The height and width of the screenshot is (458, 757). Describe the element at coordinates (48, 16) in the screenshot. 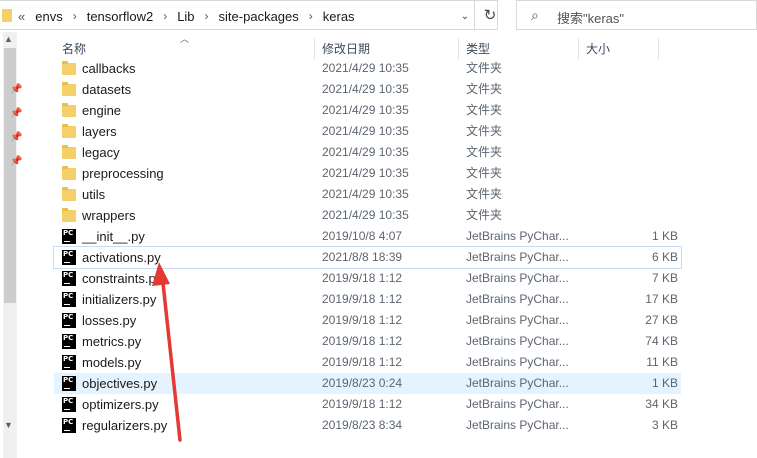

I see `crumb-envs: envs` at that location.